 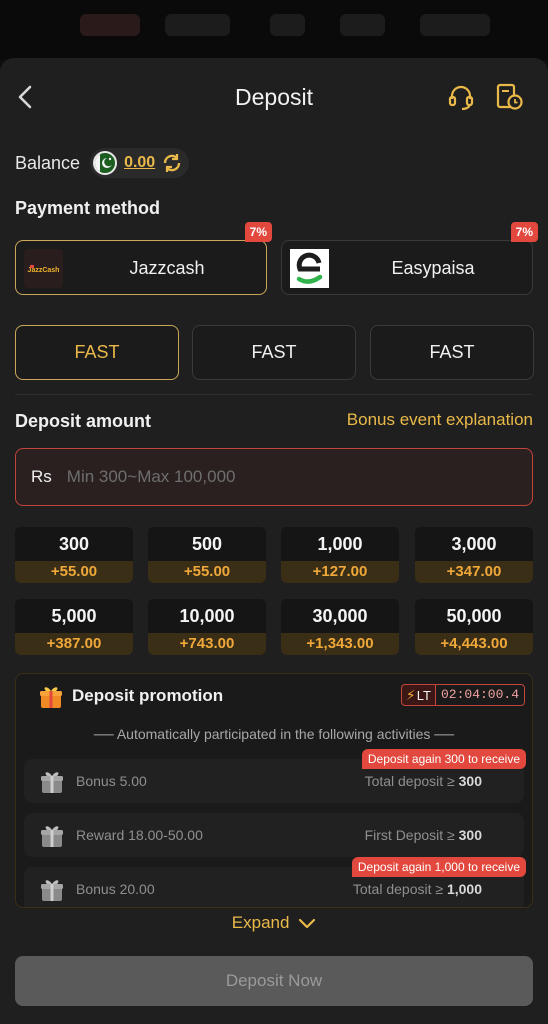 What do you see at coordinates (423, 781) in the screenshot?
I see `activity-condition: Total deposit ≥ 300` at bounding box center [423, 781].